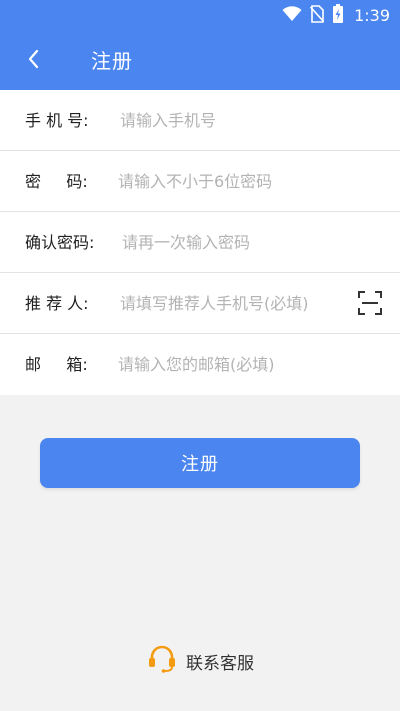  Describe the element at coordinates (292, 16) in the screenshot. I see `wifi-icon` at that location.